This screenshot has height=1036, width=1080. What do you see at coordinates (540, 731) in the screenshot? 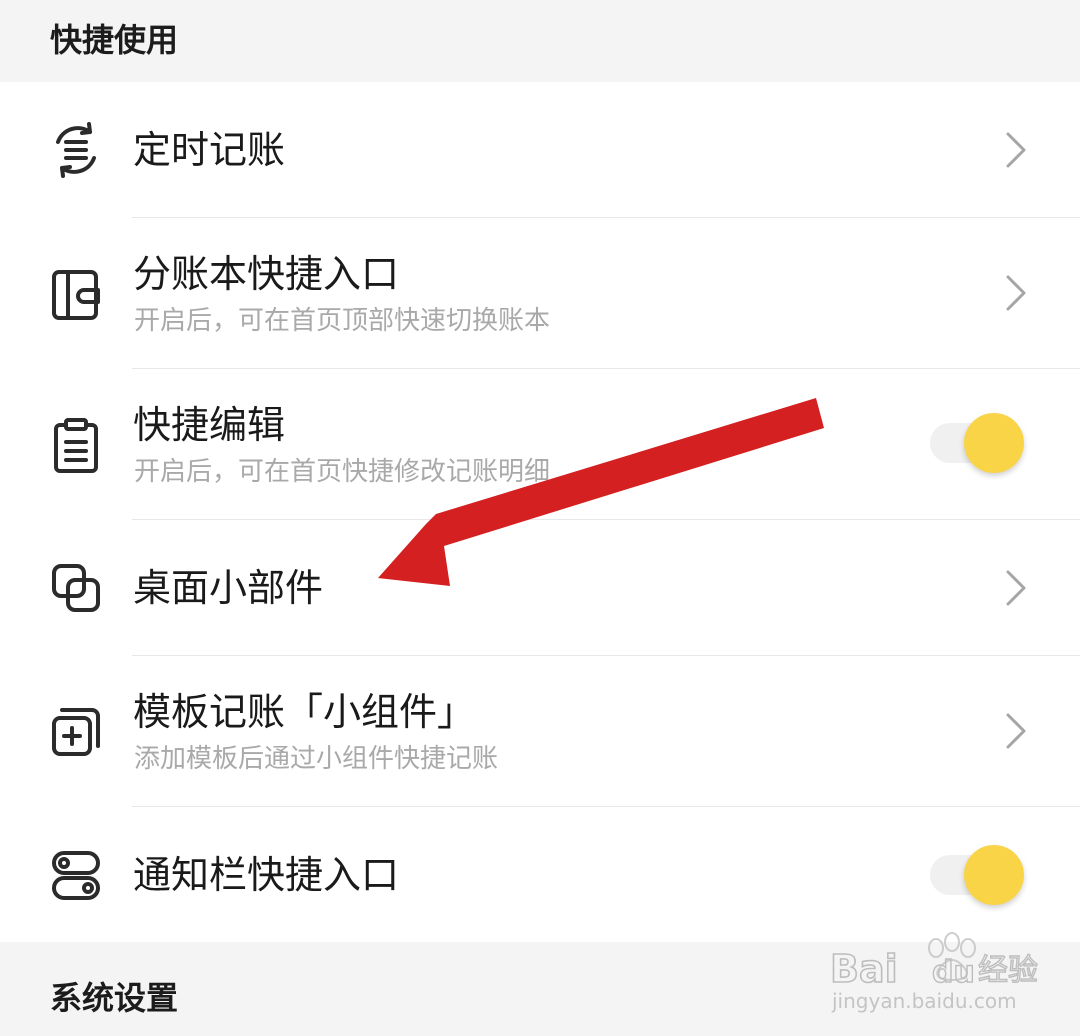
I see `list-item-template-widget: 模板记账「小组件」 添加模板后通过小组件快捷记账` at bounding box center [540, 731].